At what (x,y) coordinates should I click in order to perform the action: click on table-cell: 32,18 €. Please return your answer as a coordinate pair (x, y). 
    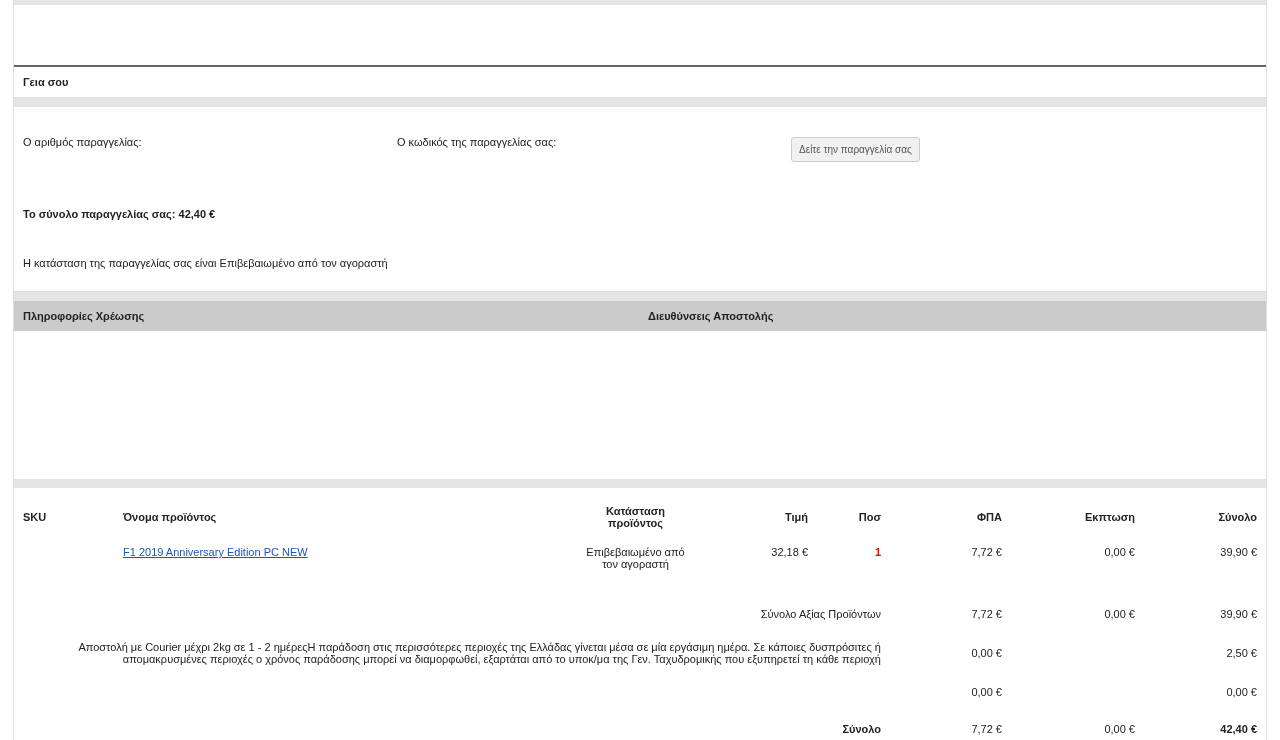
    Looking at the image, I should click on (789, 552).